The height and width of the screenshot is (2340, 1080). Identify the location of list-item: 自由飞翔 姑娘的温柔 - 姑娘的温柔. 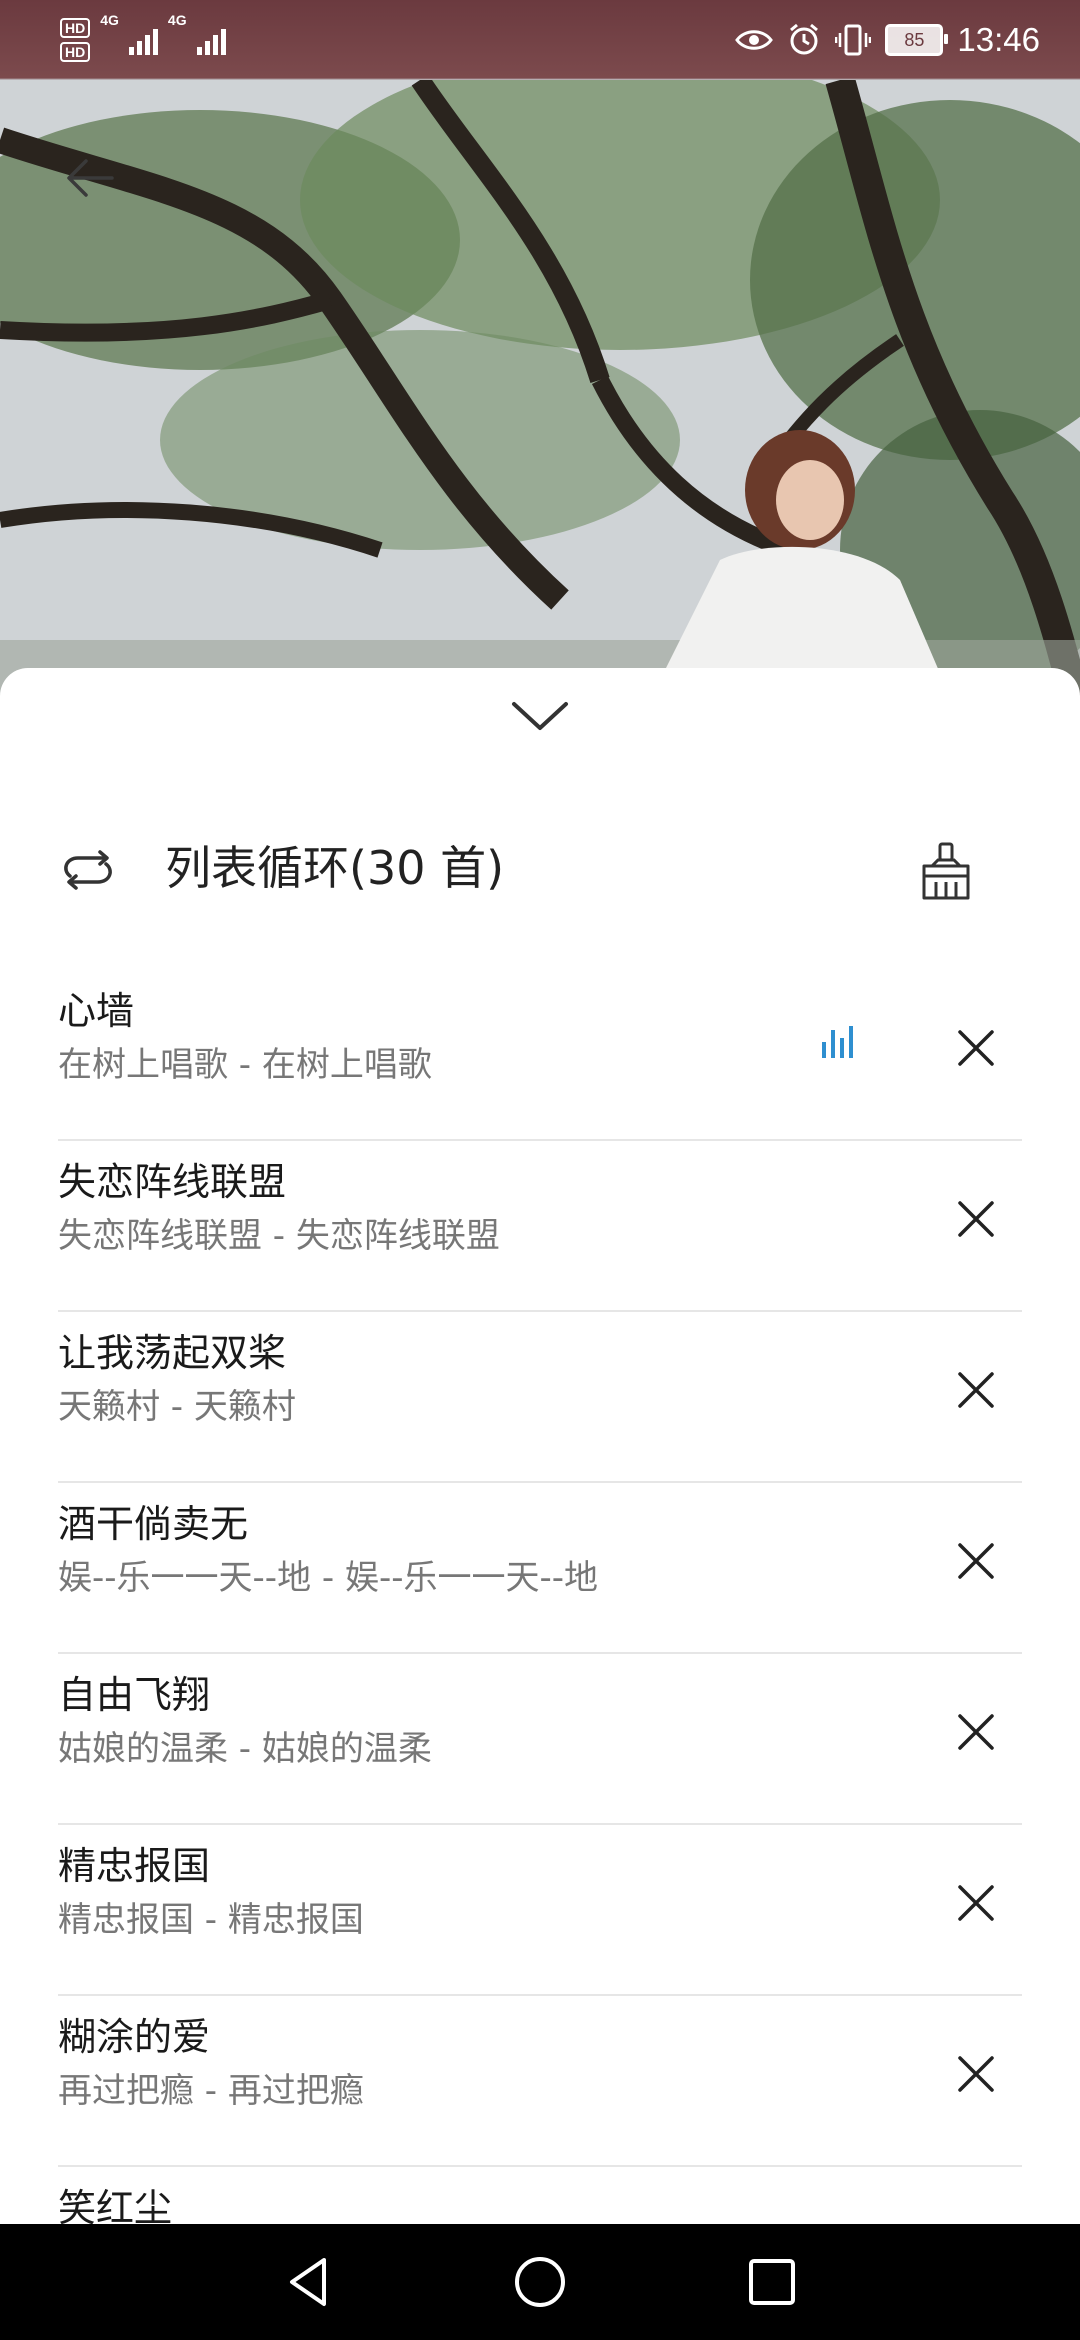
(540, 1739).